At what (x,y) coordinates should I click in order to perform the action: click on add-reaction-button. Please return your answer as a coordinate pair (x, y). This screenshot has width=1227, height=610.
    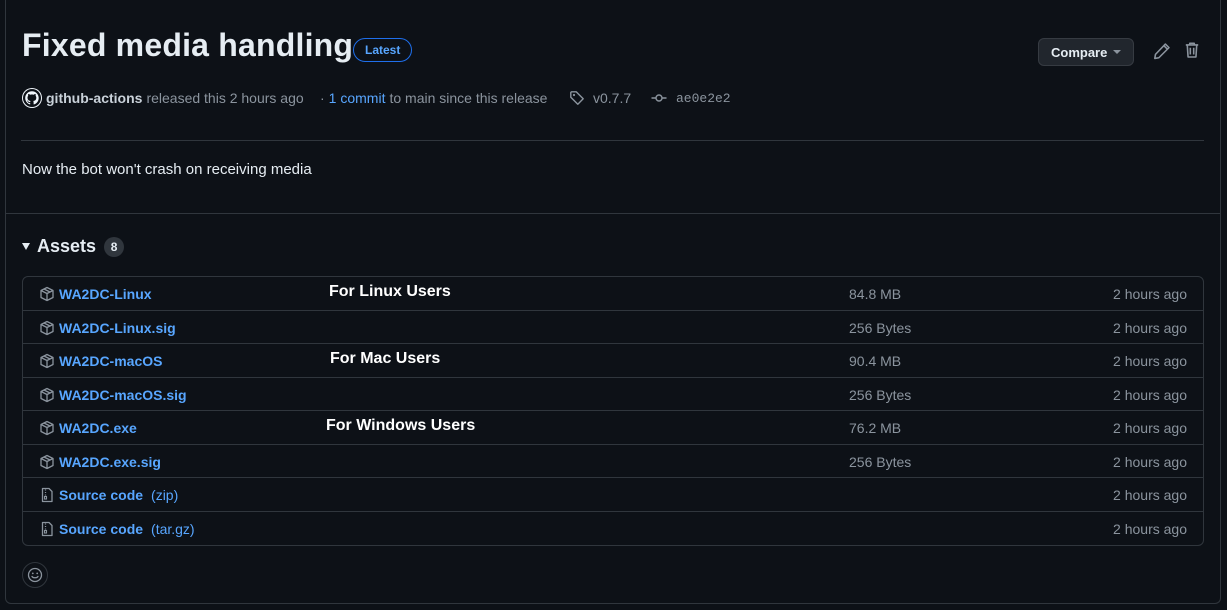
    Looking at the image, I should click on (35, 575).